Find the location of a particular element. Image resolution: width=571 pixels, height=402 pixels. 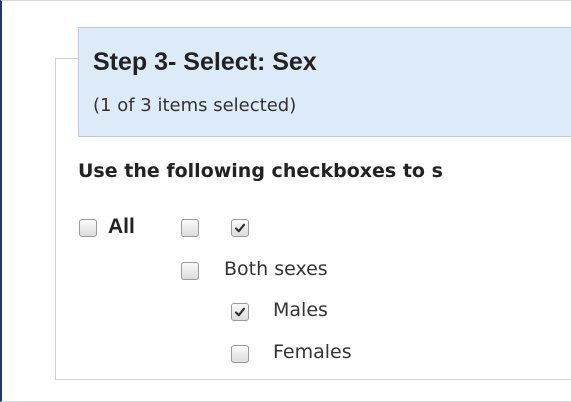

males-label: Males is located at coordinates (300, 310).